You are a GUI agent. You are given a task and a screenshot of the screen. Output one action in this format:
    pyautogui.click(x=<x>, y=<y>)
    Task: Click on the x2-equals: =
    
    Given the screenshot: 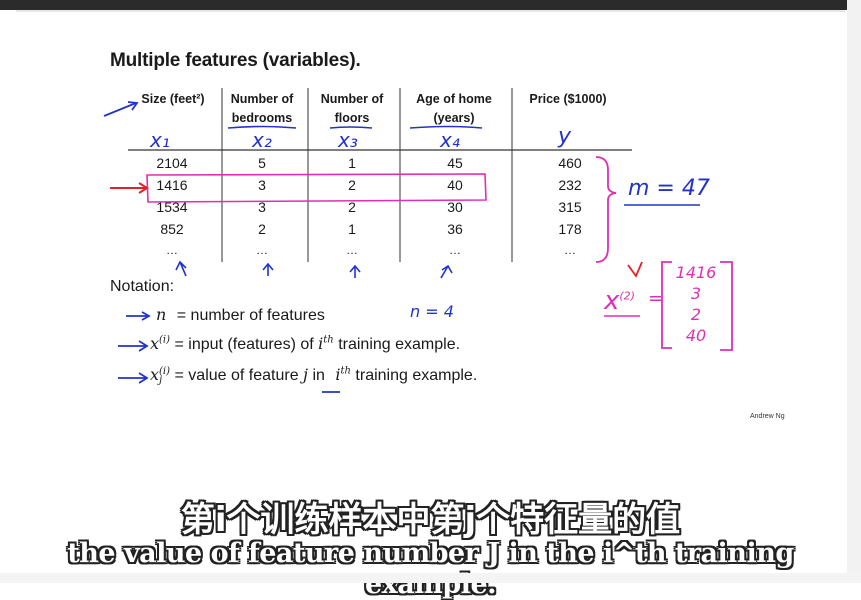 What is the action you would take?
    pyautogui.click(x=656, y=298)
    